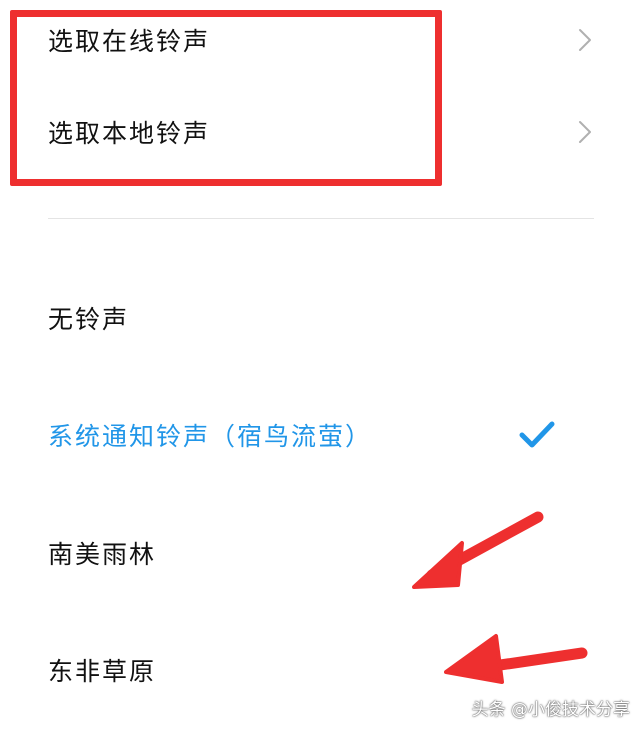 The width and height of the screenshot is (640, 730). What do you see at coordinates (320, 318) in the screenshot?
I see `ringtone-item-none: 无铃声` at bounding box center [320, 318].